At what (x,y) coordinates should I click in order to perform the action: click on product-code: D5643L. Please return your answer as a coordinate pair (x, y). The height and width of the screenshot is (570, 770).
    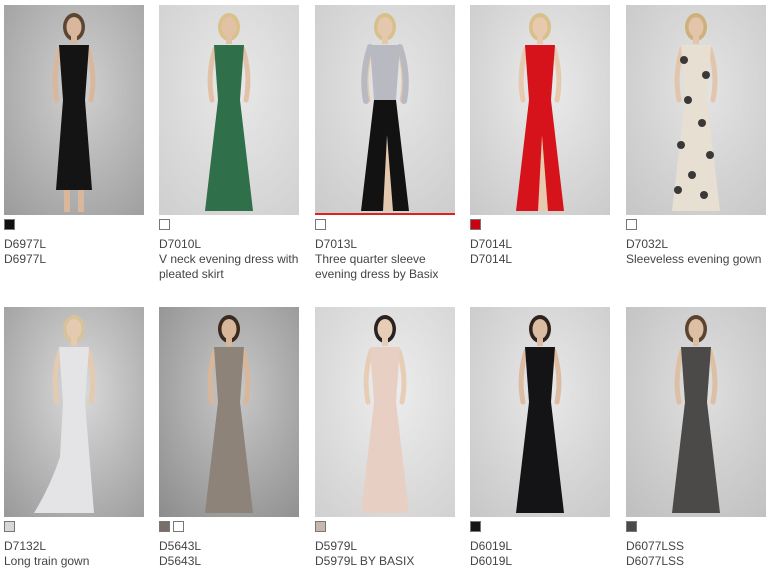
    Looking at the image, I should click on (229, 546).